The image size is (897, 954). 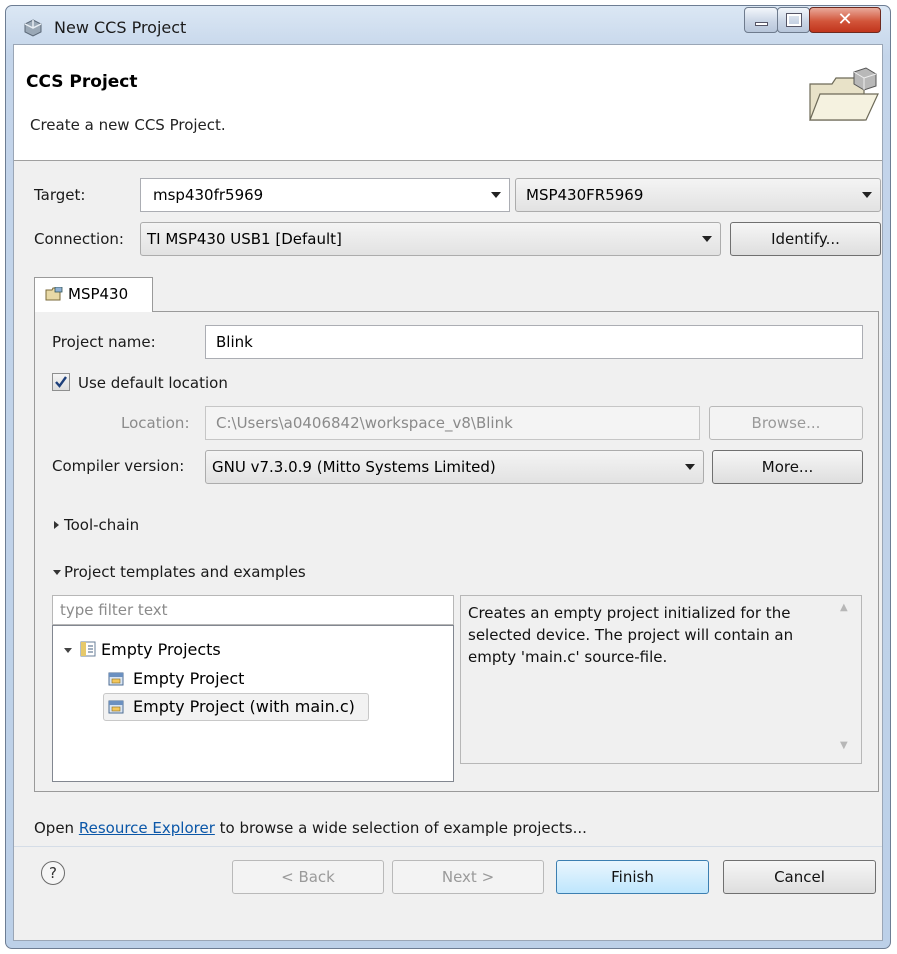 I want to click on back-button: < Back, so click(x=308, y=877).